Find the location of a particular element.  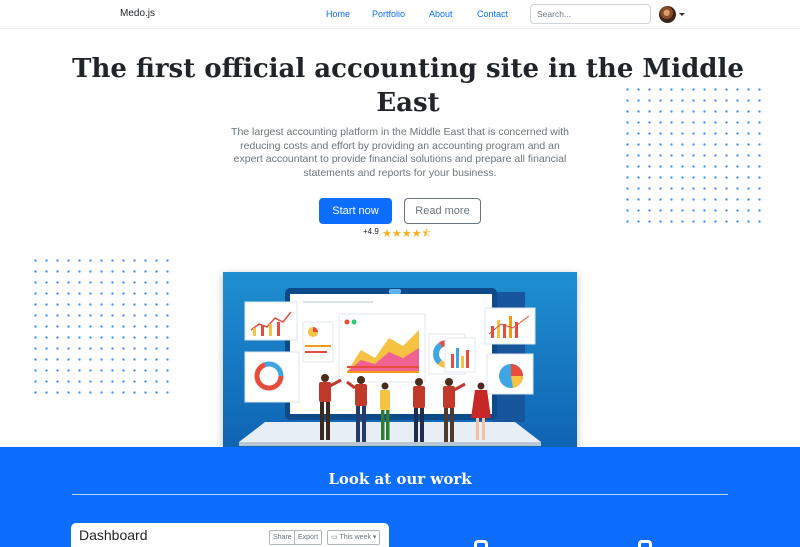

section-title: Look at our work is located at coordinates (400, 479).